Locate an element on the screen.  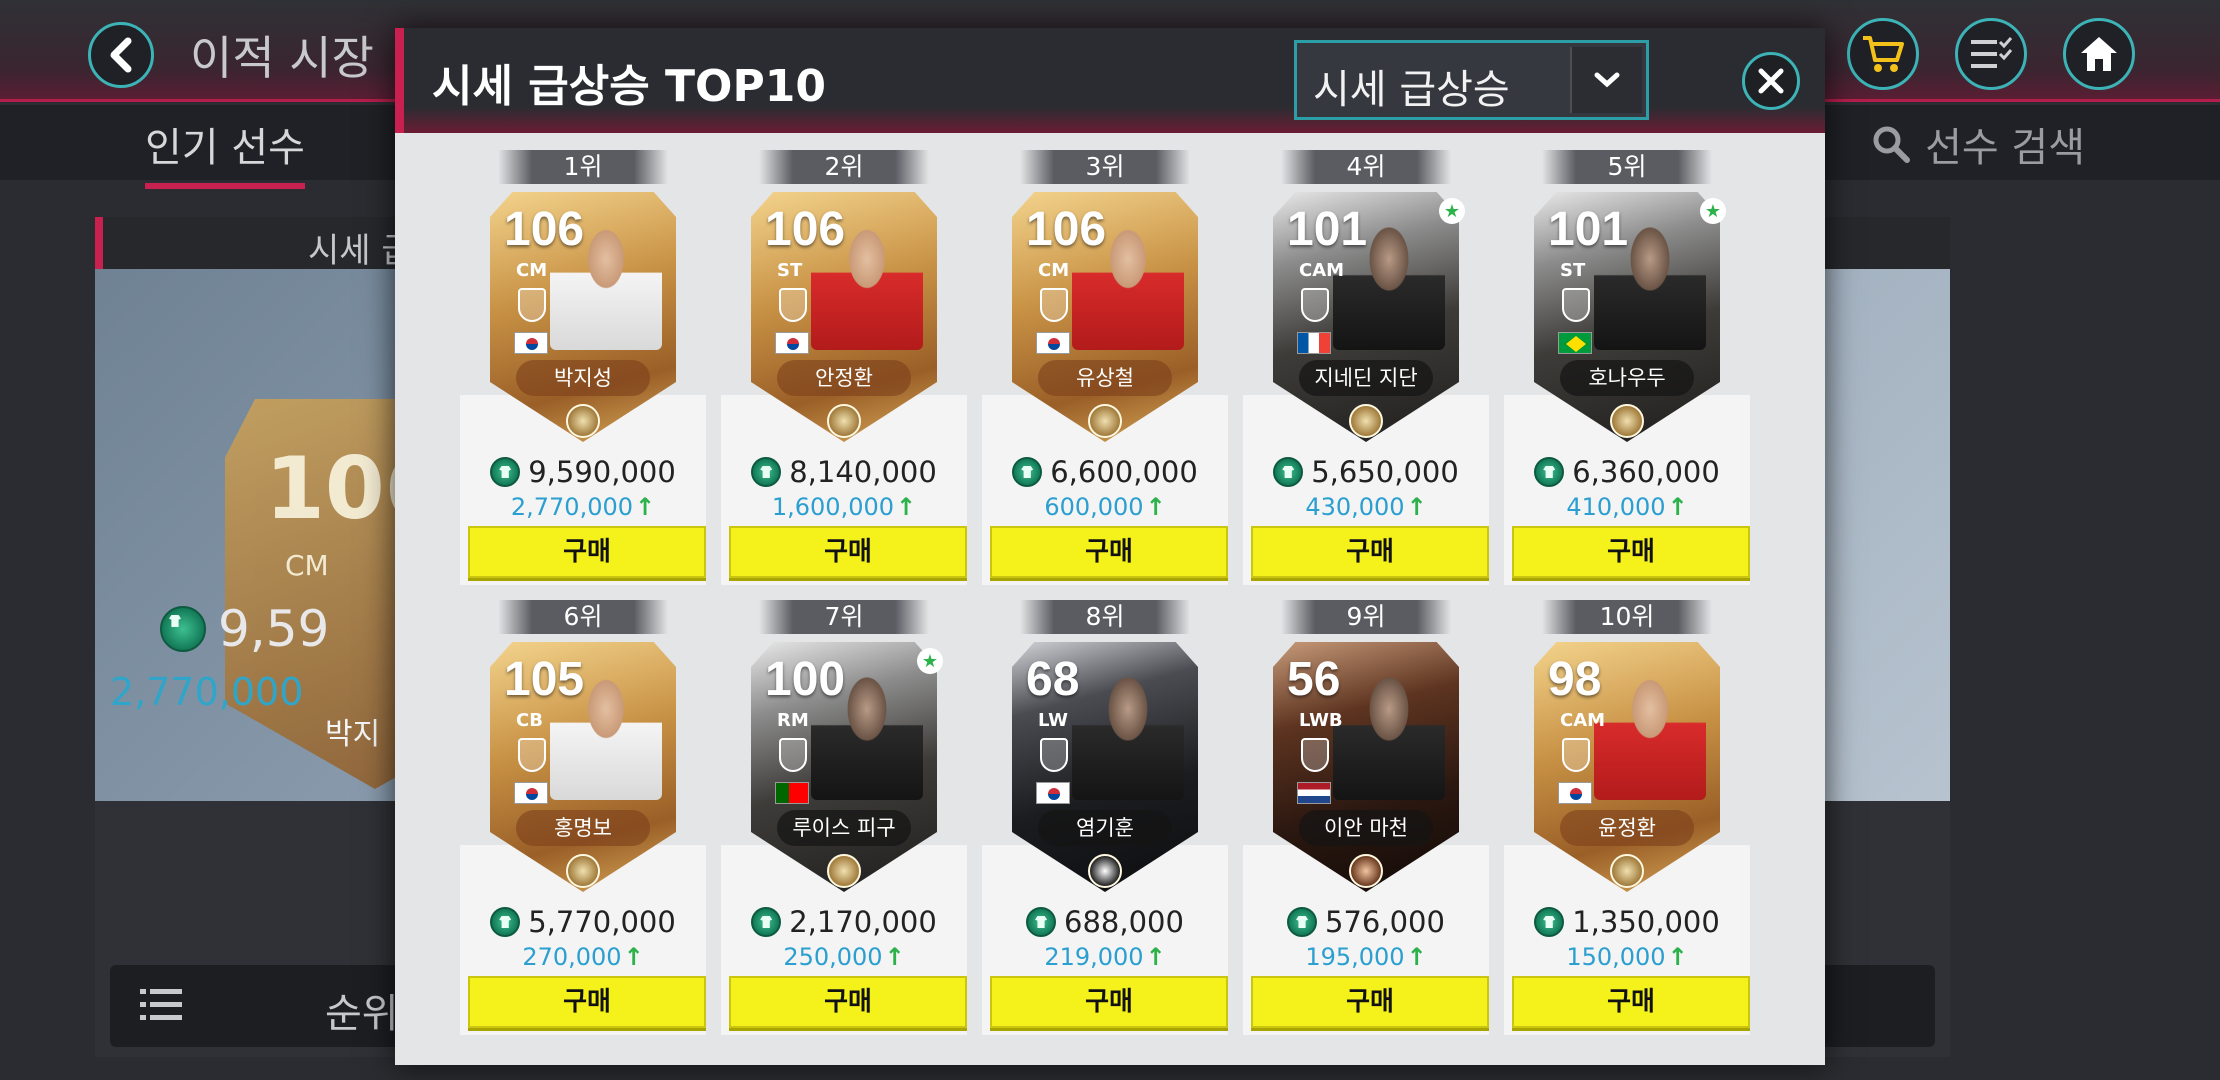
rank-tag: 4위 is located at coordinates (1366, 167).